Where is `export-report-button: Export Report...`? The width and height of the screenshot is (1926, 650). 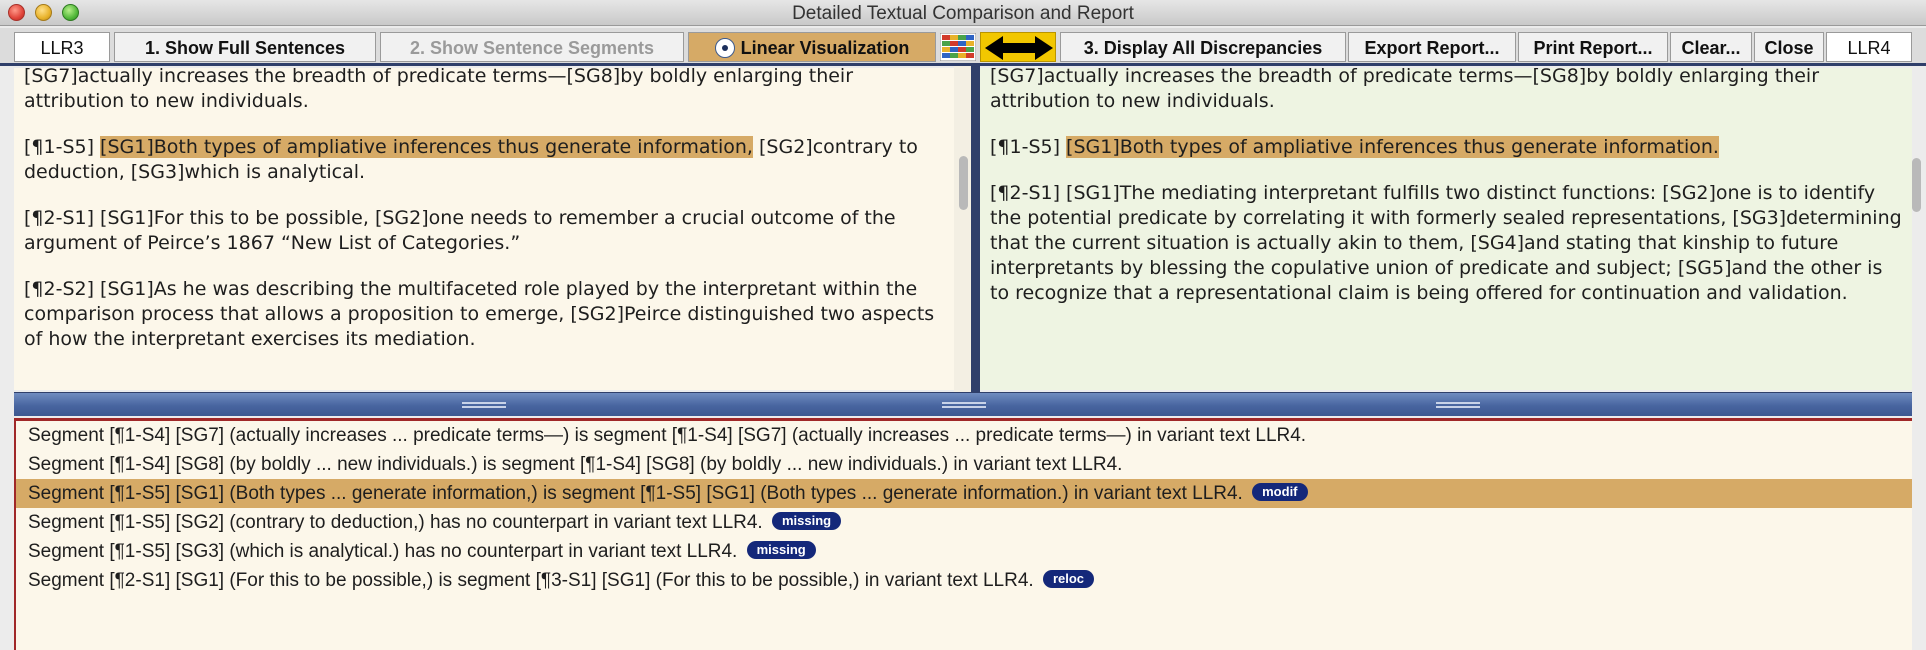 export-report-button: Export Report... is located at coordinates (1432, 47).